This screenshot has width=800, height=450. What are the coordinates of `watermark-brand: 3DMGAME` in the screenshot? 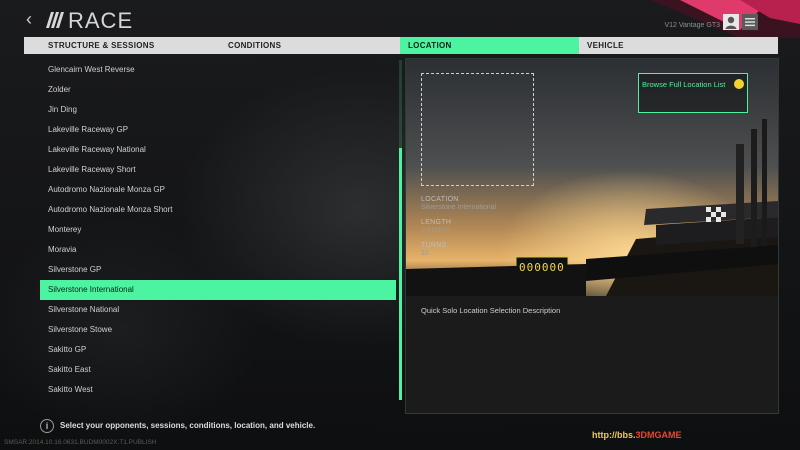 It's located at (658, 435).